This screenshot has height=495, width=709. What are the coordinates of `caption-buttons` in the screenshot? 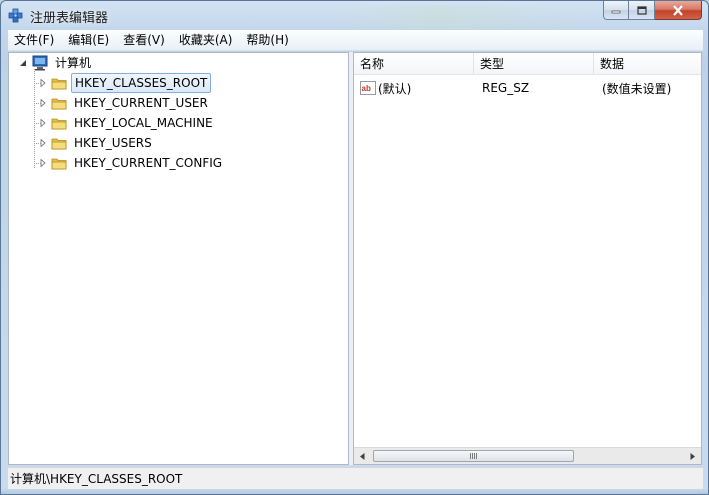 It's located at (652, 11).